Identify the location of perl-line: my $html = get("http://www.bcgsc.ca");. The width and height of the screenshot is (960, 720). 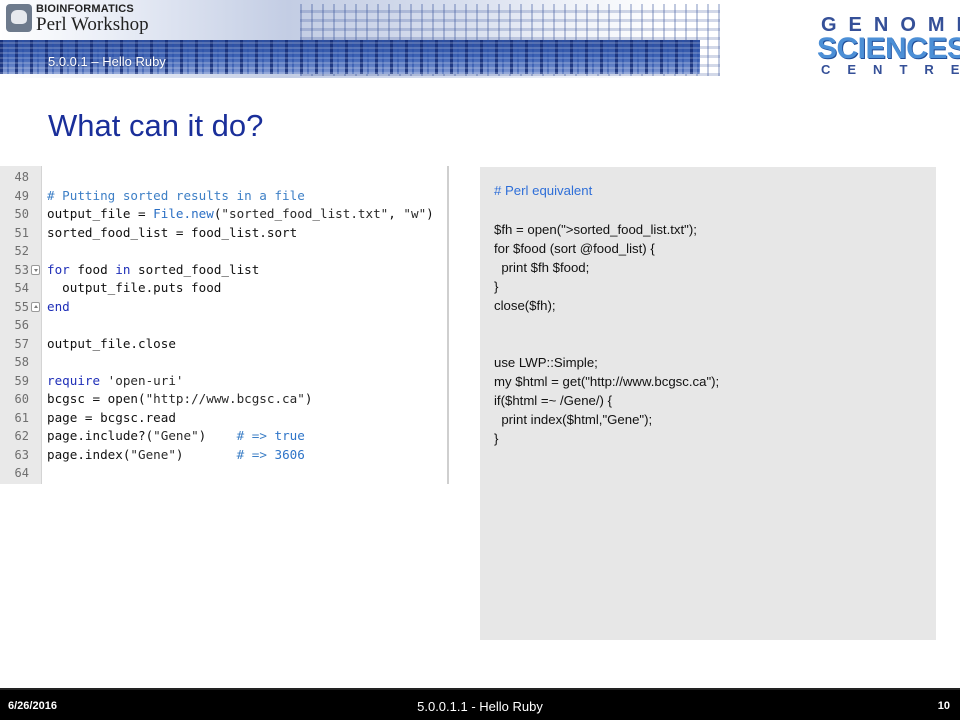
(607, 381).